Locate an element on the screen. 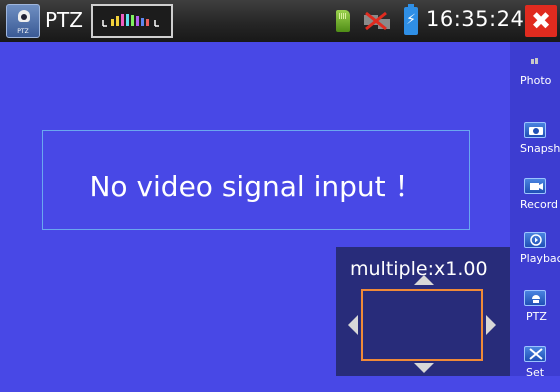  sidebar-item-label: Playback is located at coordinates (540, 258).